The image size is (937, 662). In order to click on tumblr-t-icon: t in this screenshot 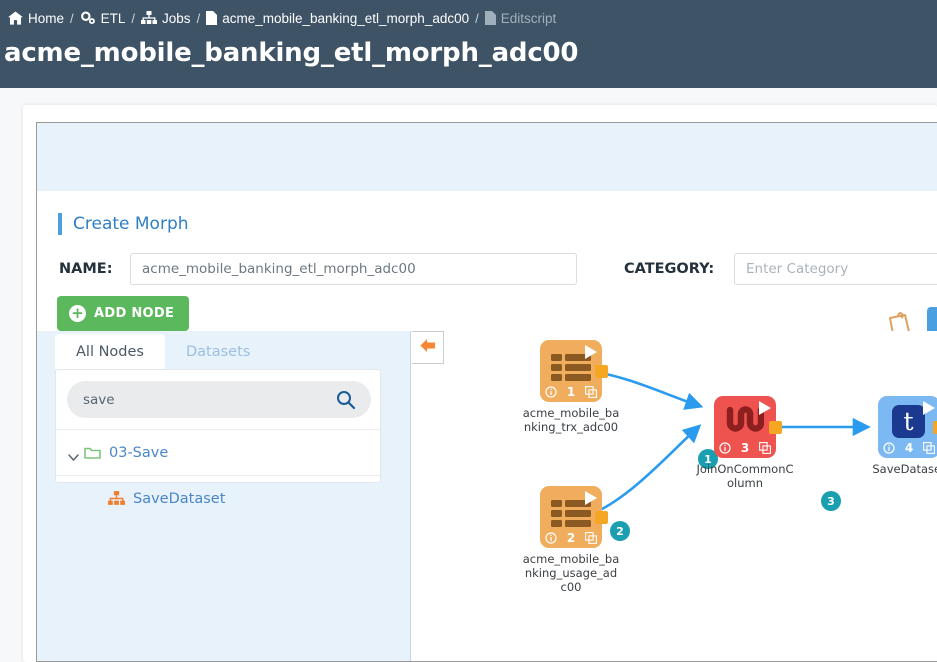, I will do `click(908, 421)`.